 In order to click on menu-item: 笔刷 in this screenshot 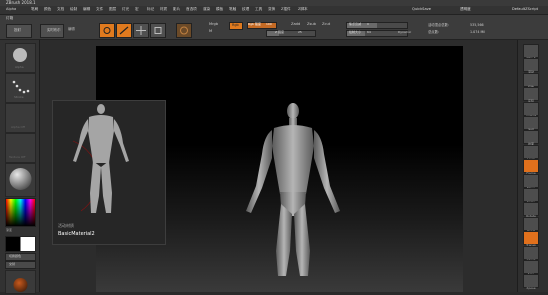, I will do `click(34, 9)`.